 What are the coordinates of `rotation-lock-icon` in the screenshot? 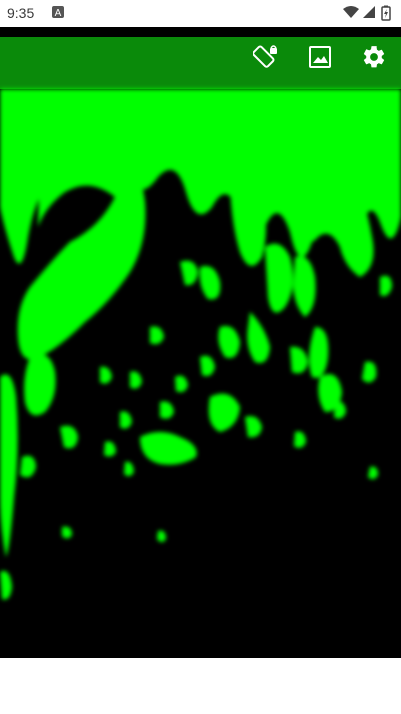 It's located at (265, 59).